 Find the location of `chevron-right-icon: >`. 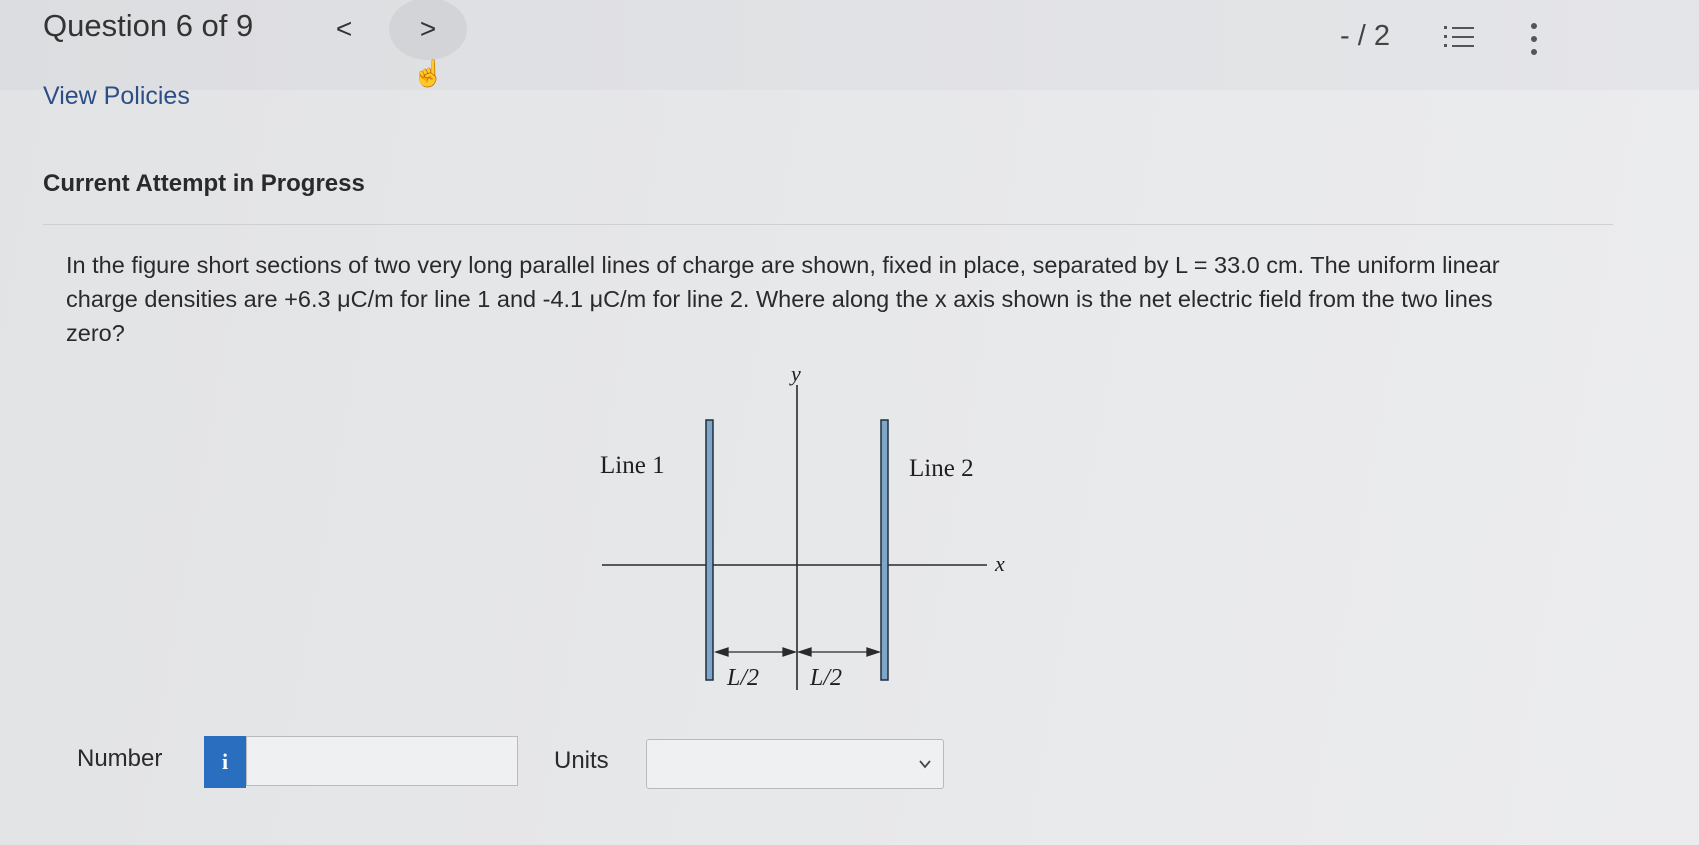

chevron-right-icon: > is located at coordinates (428, 28).